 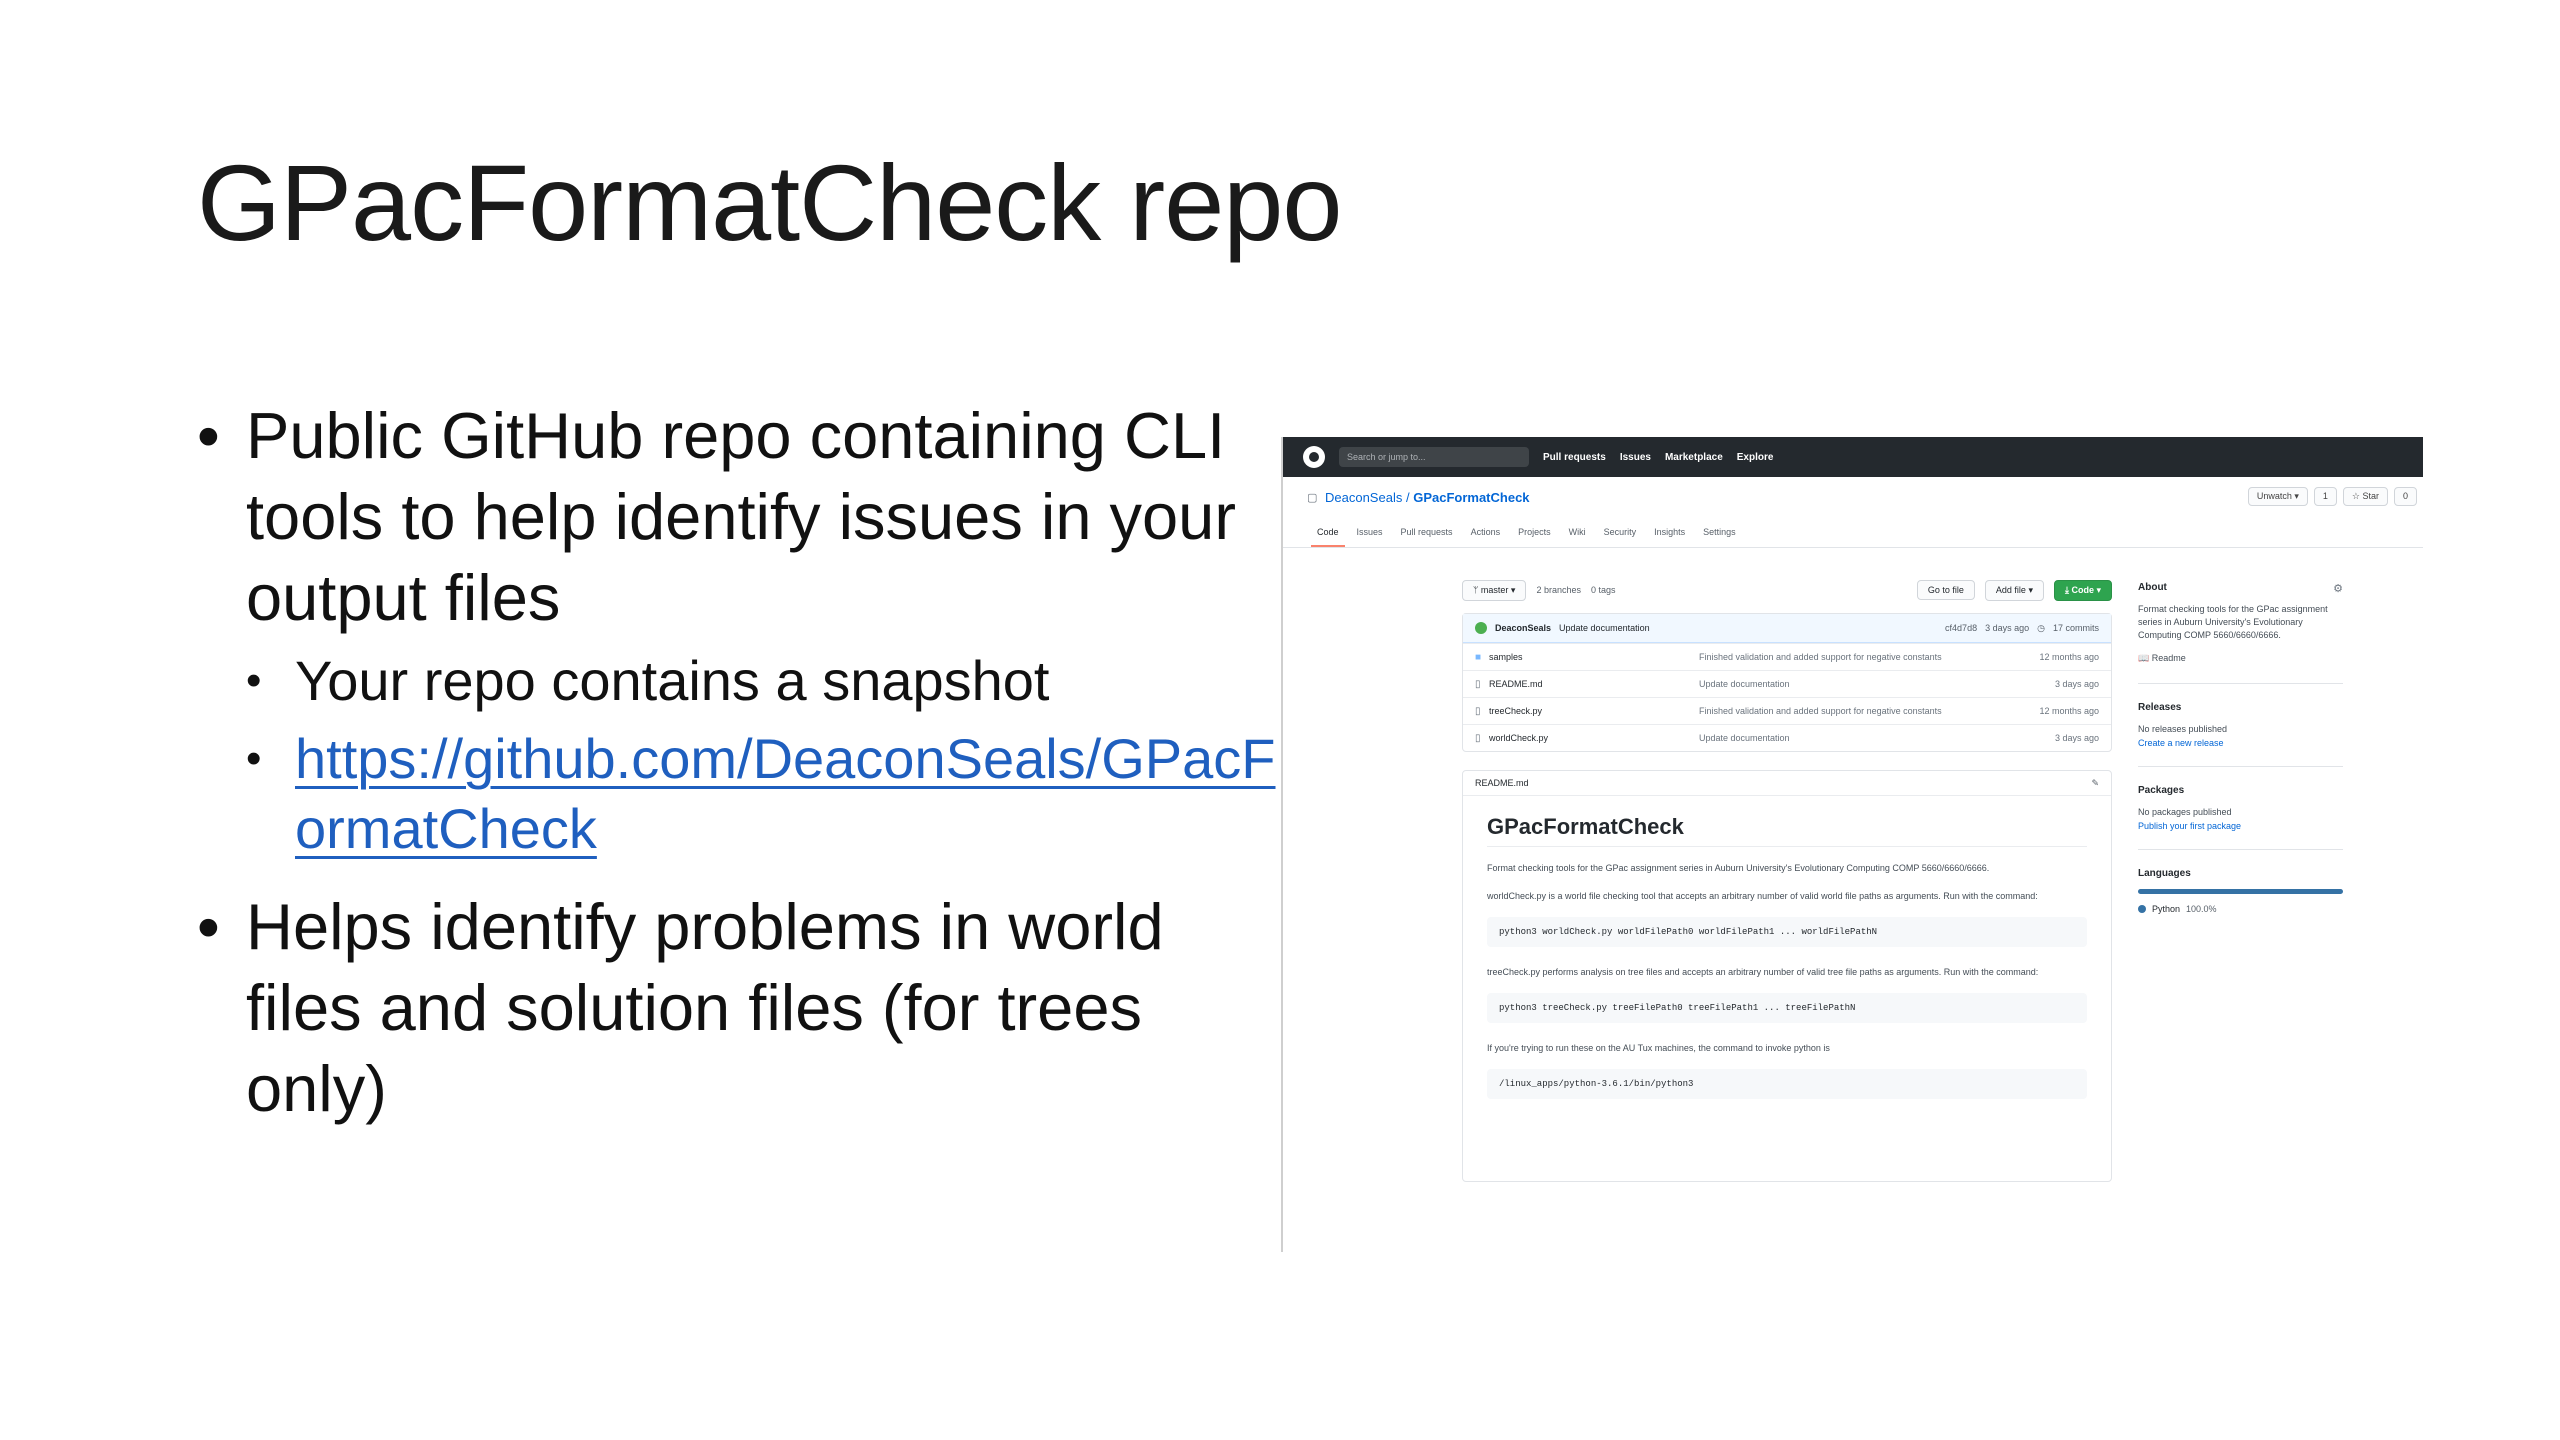 I want to click on github-logo-icon, so click(x=1314, y=457).